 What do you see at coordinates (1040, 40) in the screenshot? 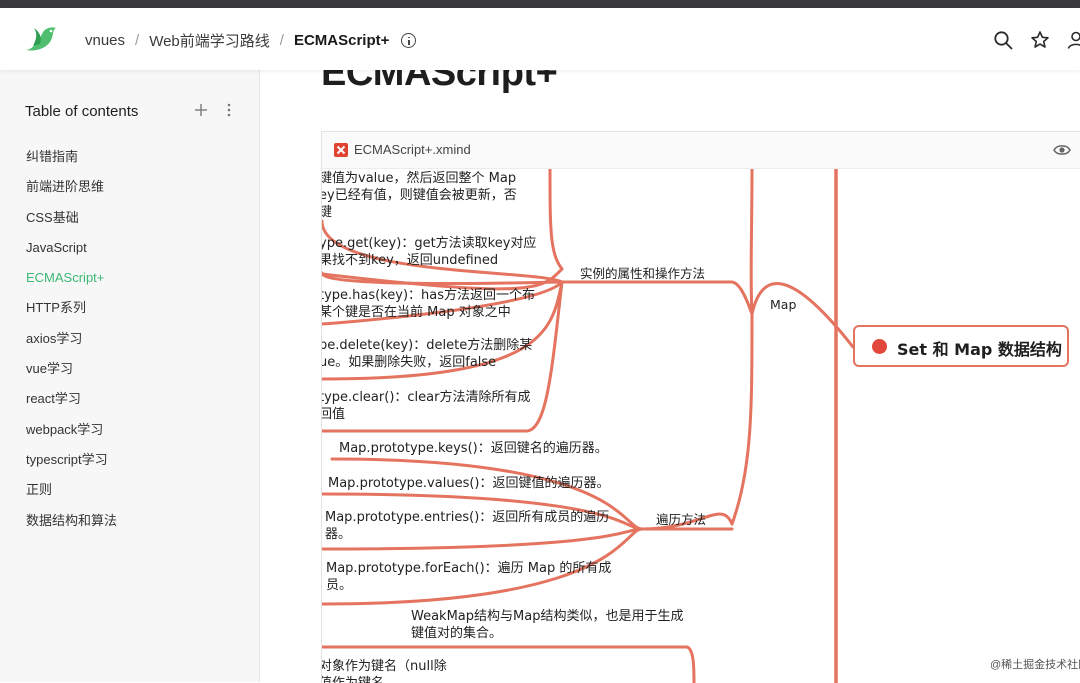
I see `star-icon` at bounding box center [1040, 40].